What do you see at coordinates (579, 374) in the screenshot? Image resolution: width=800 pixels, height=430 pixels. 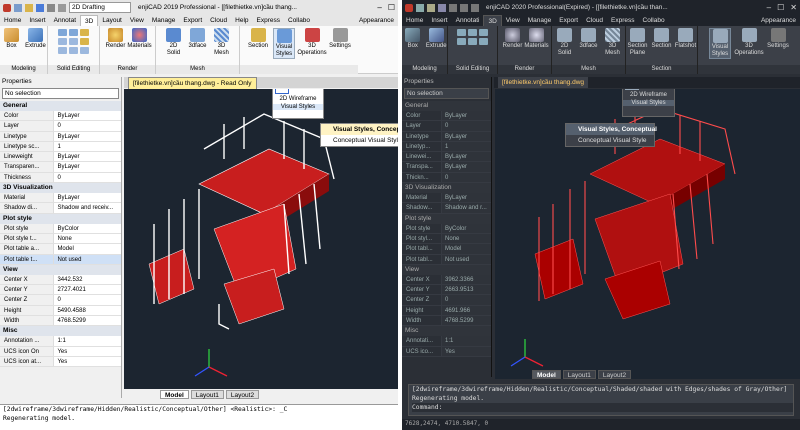 I see `layout-tab-layout1: Layout1` at bounding box center [579, 374].